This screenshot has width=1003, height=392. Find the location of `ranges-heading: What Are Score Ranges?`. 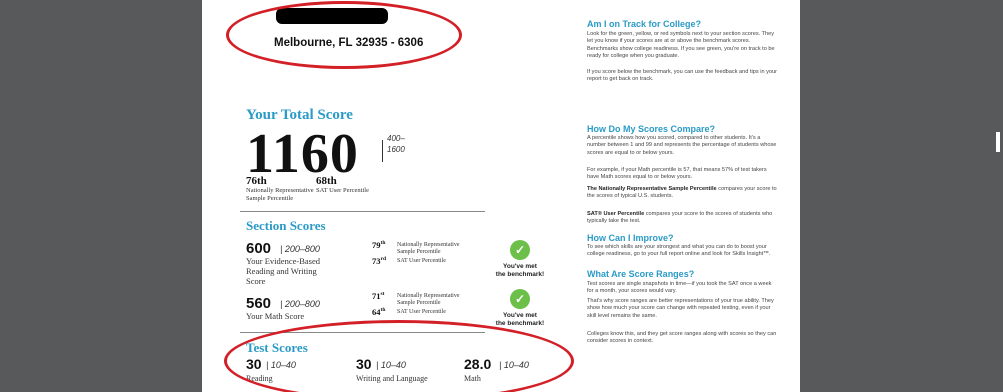

ranges-heading: What Are Score Ranges? is located at coordinates (641, 274).